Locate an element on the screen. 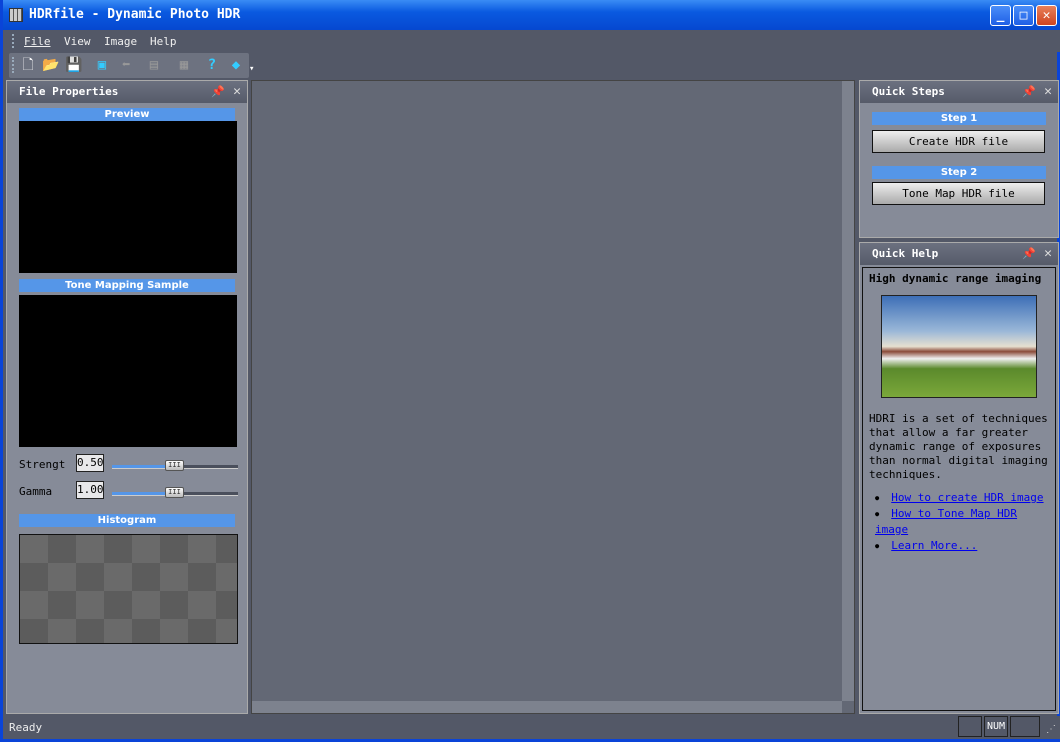  maximize-button: □ is located at coordinates (1023, 15).